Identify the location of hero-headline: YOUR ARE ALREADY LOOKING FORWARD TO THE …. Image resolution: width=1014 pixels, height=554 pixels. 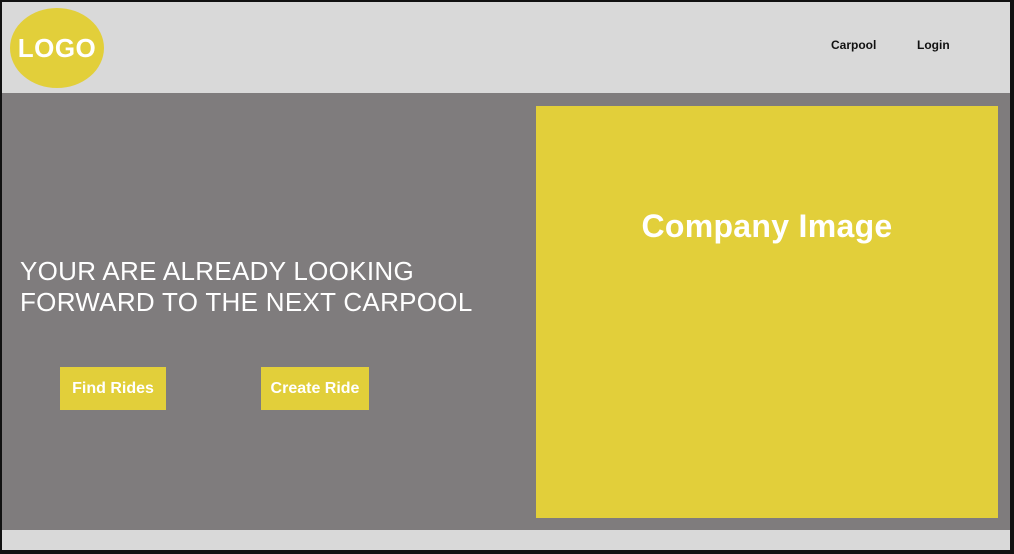
(270, 287).